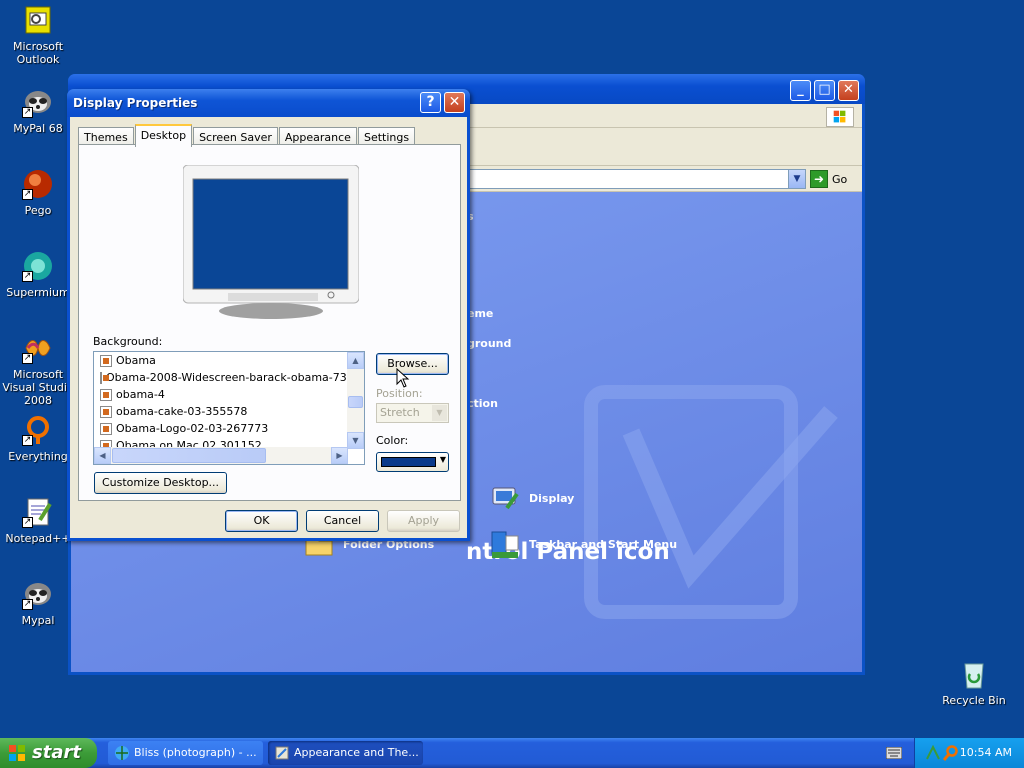 This screenshot has height=768, width=1024. I want to click on desktop-icon-label: Notepad++, so click(38, 538).